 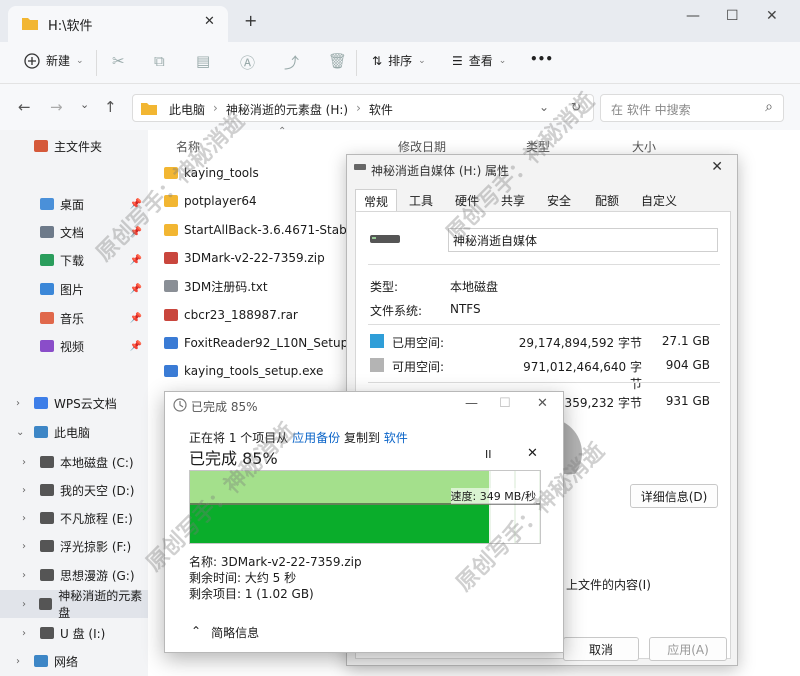 What do you see at coordinates (488, 454) in the screenshot?
I see `pause-button: II` at bounding box center [488, 454].